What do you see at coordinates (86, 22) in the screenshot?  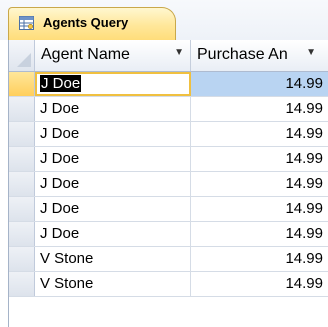 I see `tab-title: Agents Query` at bounding box center [86, 22].